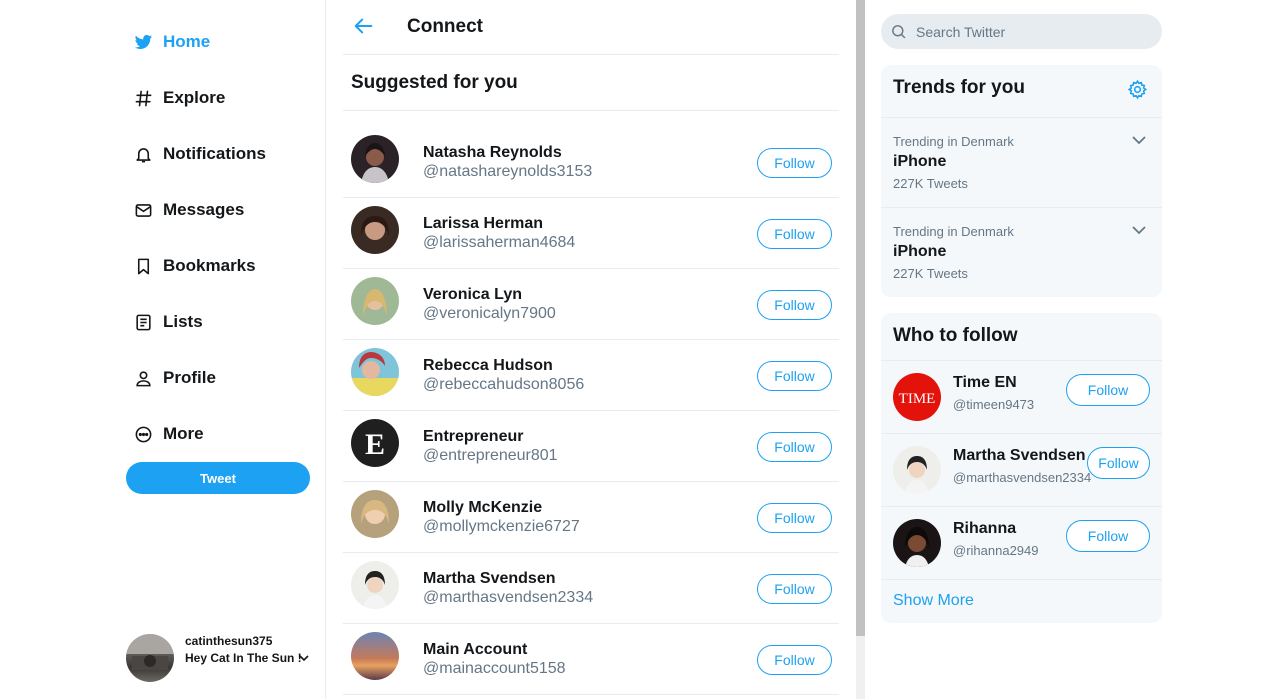 The width and height of the screenshot is (1288, 699). What do you see at coordinates (490, 455) in the screenshot?
I see `user-handle: @entrepreneur801` at bounding box center [490, 455].